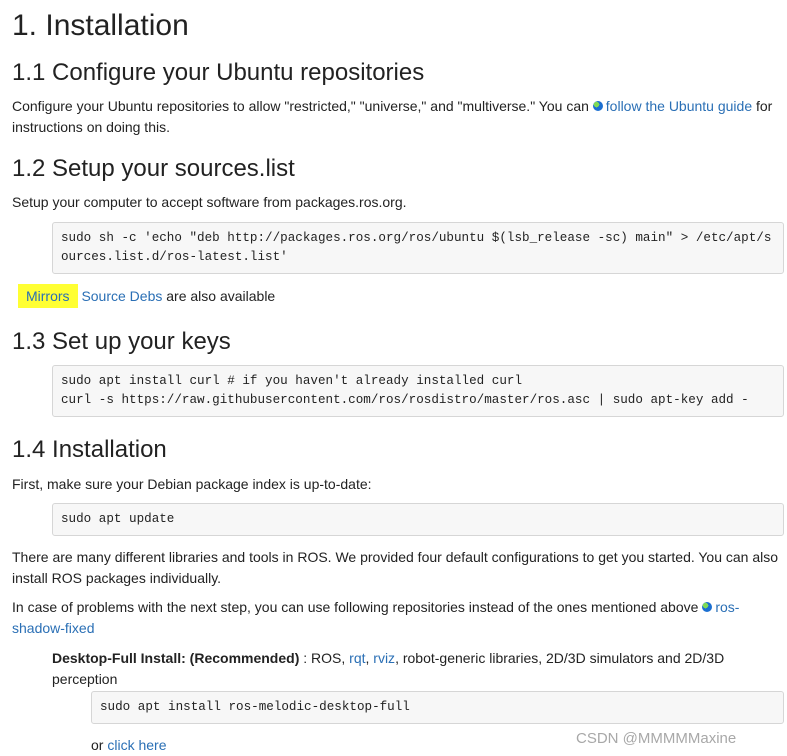  What do you see at coordinates (679, 106) in the screenshot?
I see `ubuntu-guide-link: follow the Ubuntu guide` at bounding box center [679, 106].